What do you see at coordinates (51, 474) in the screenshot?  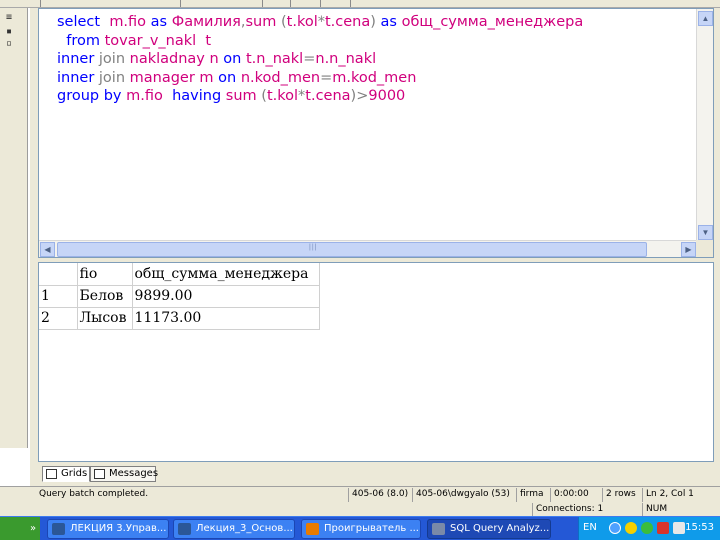 I see `grid-icon` at bounding box center [51, 474].